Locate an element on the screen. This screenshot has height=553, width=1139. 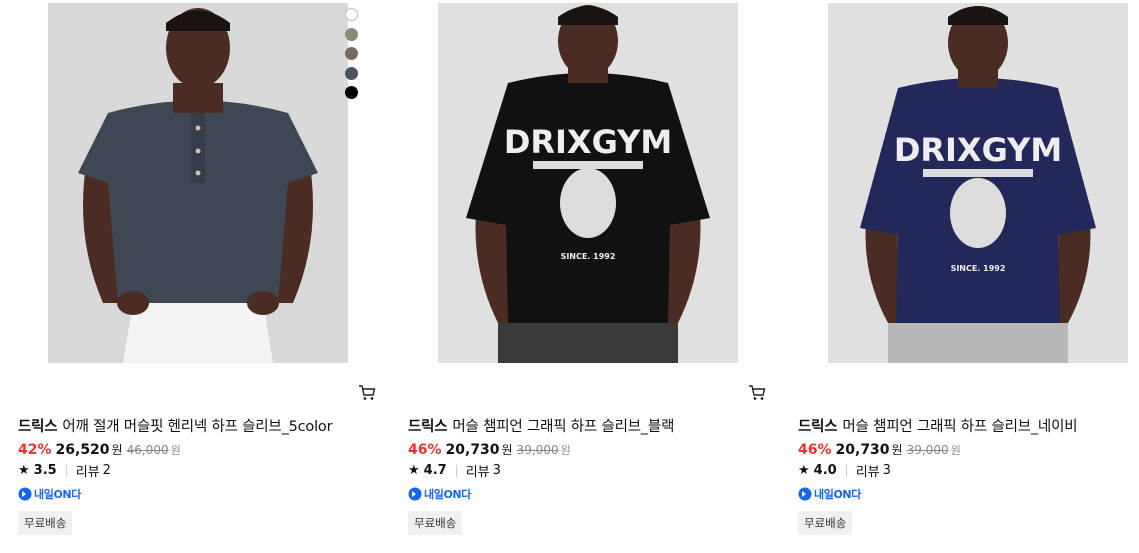
review-count: 2 is located at coordinates (106, 470).